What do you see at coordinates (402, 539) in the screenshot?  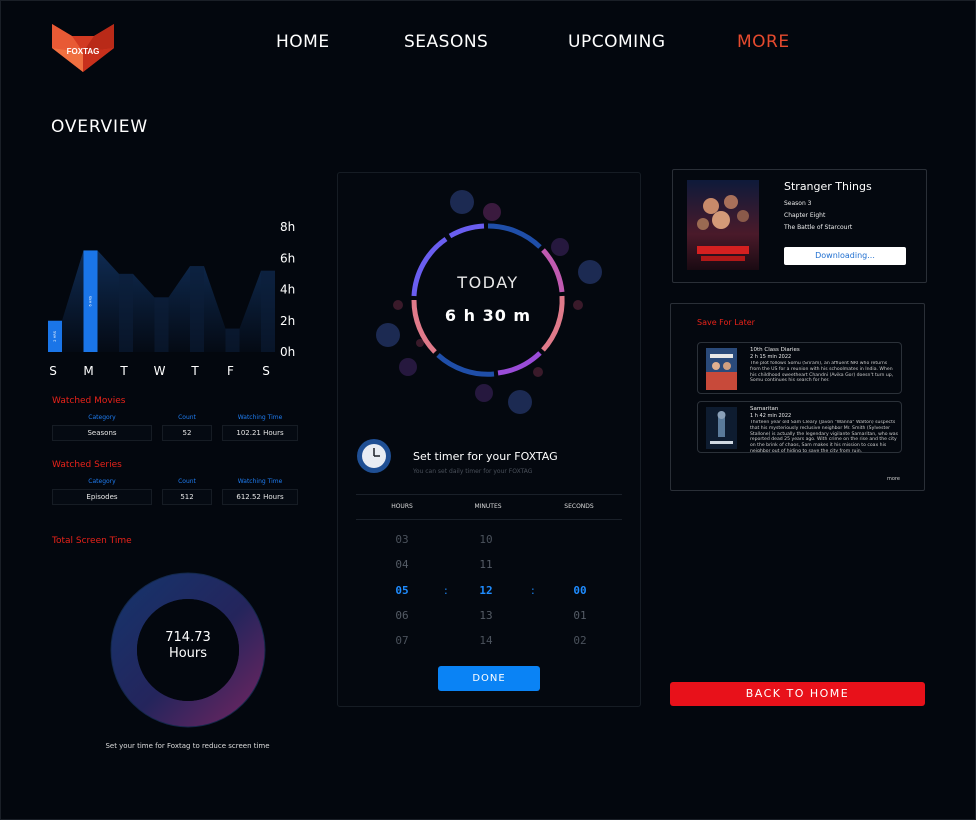 I see `hour-option: 03` at bounding box center [402, 539].